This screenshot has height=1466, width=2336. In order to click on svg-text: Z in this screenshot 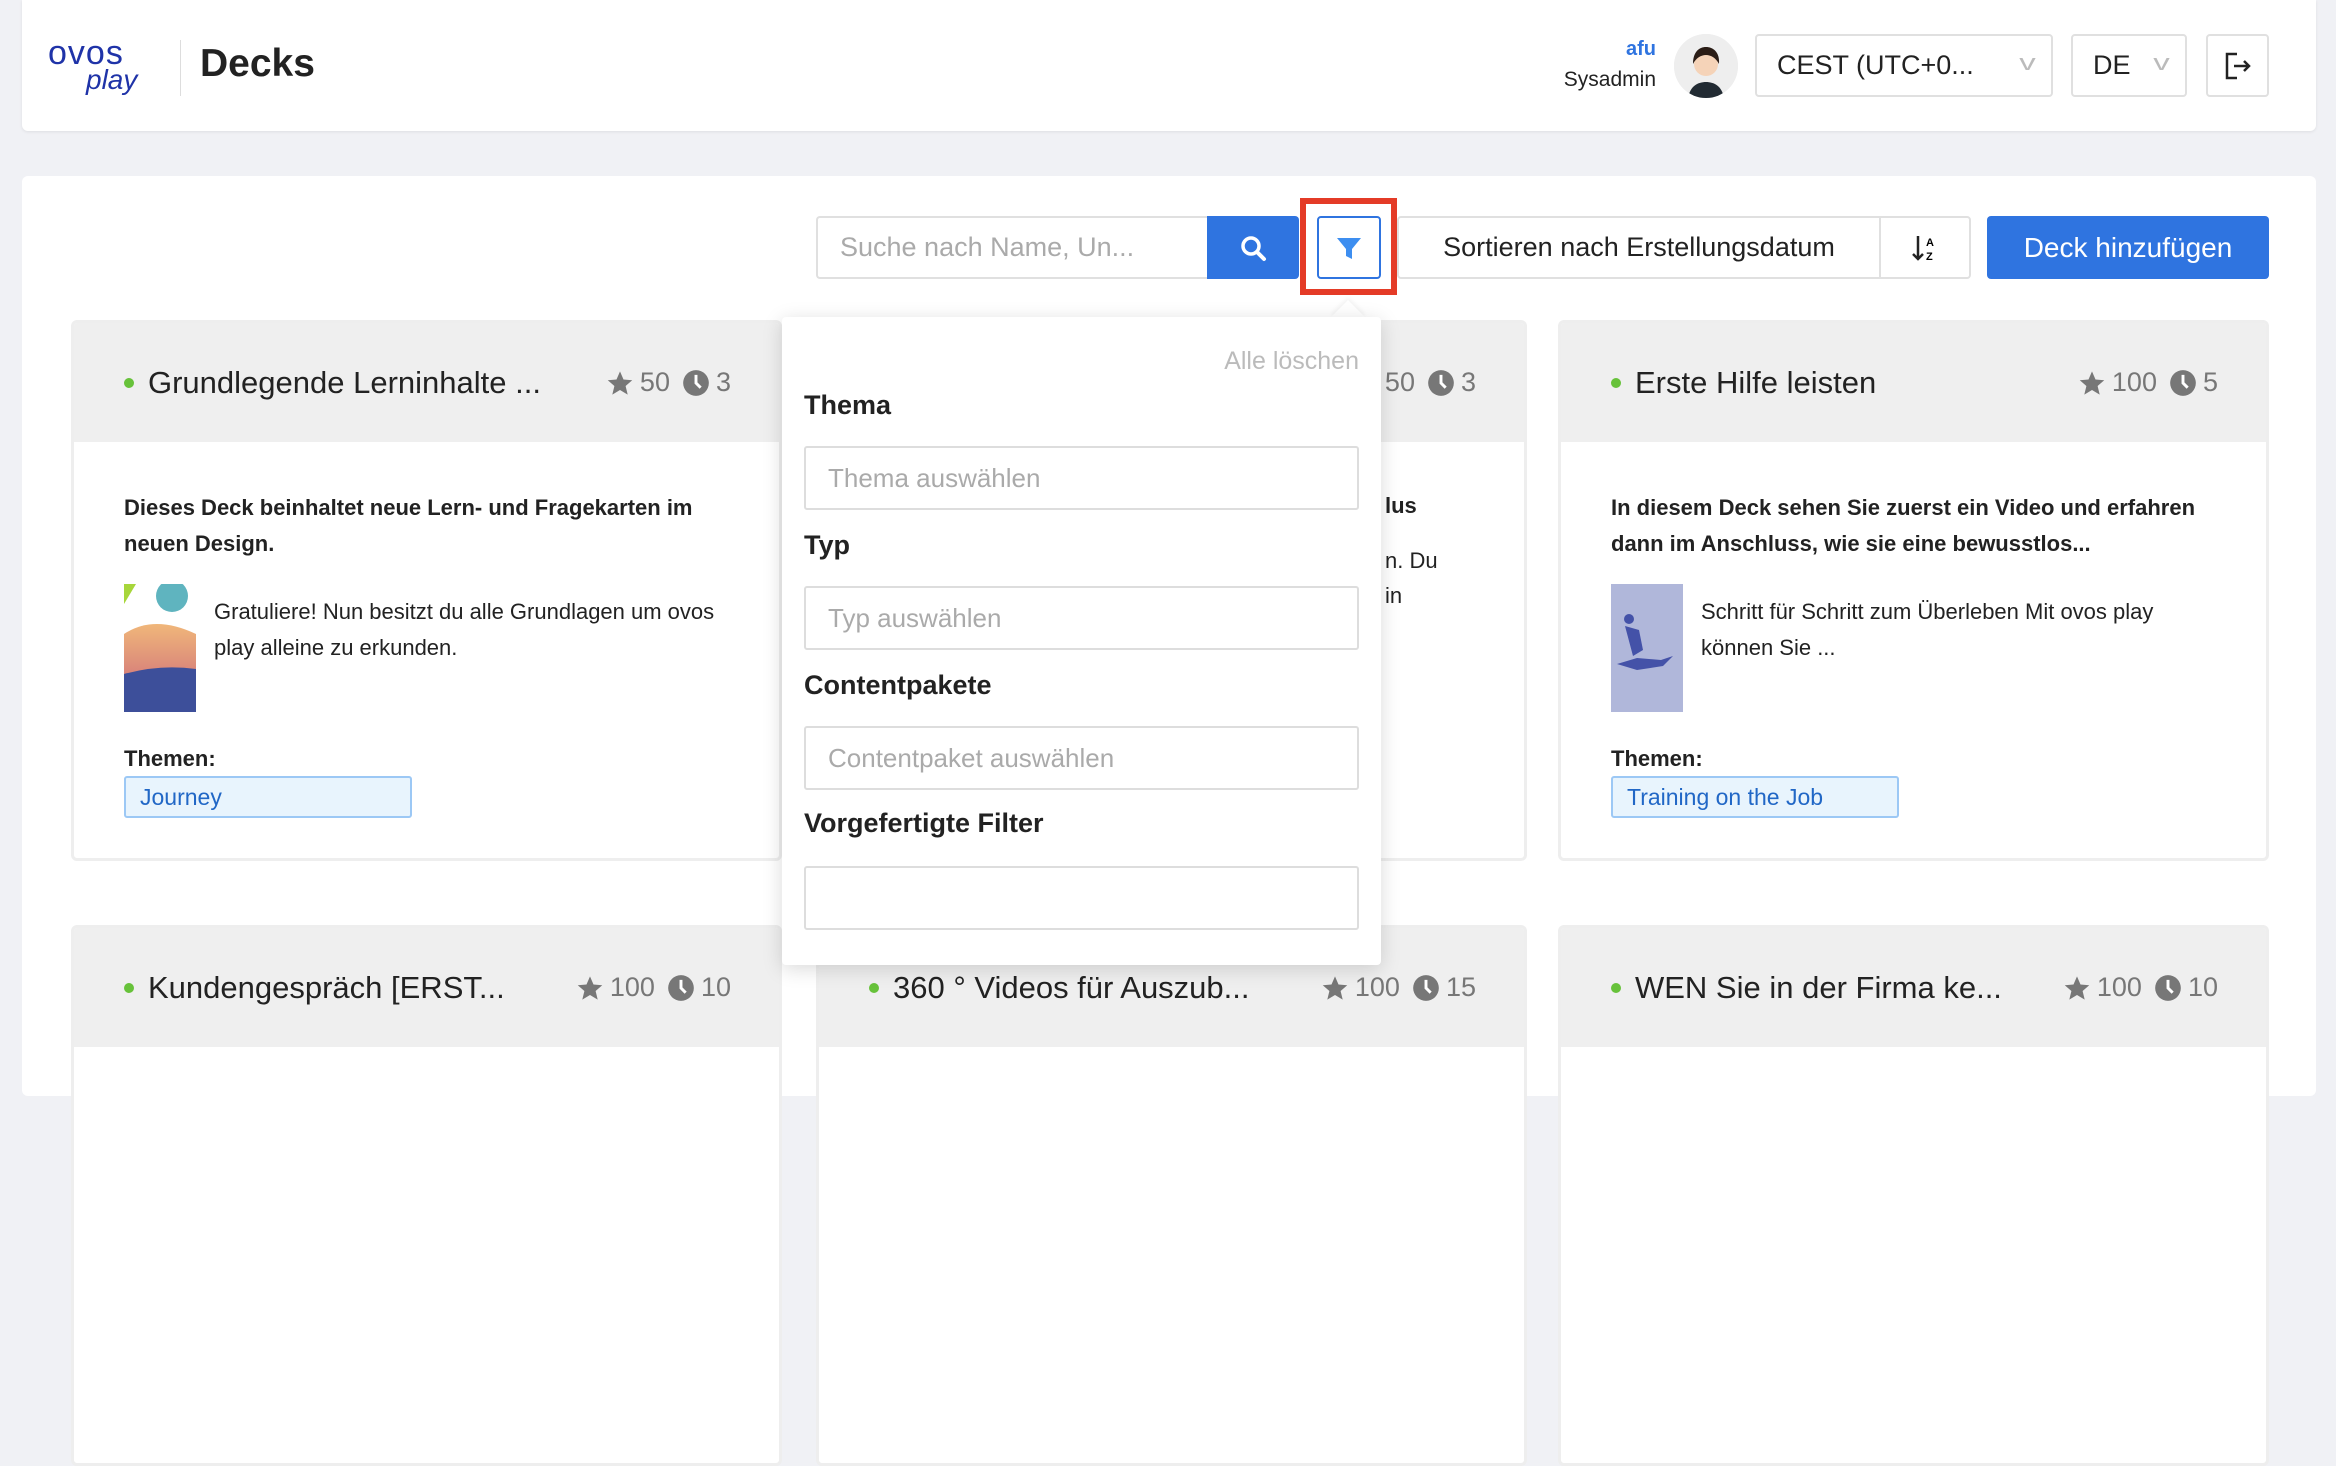, I will do `click(1929, 257)`.